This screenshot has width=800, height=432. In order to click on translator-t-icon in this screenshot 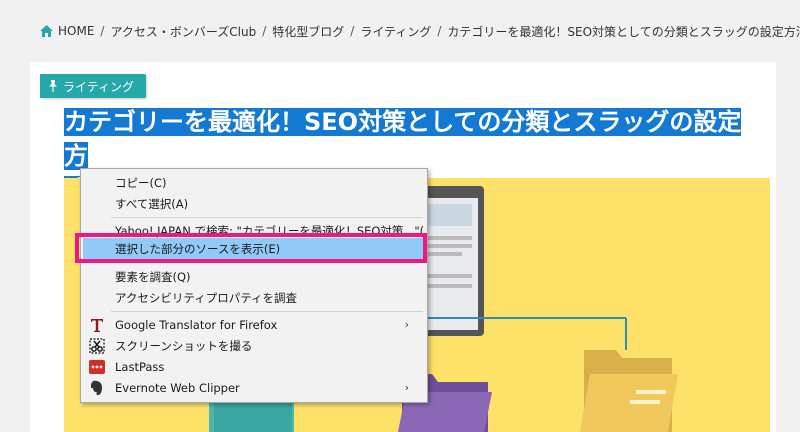, I will do `click(97, 325)`.